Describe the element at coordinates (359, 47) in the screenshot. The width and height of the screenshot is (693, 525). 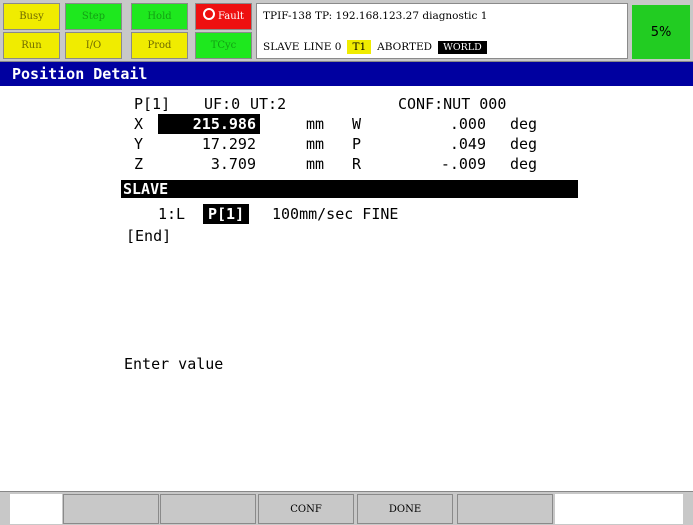
I see `mode-badge: T1` at that location.